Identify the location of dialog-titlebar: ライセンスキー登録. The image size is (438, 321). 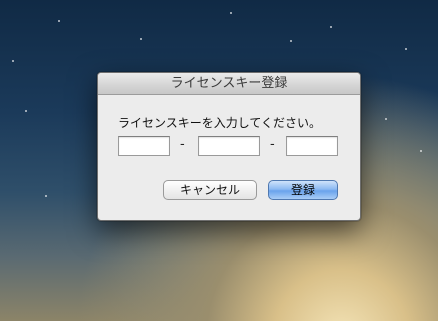
(229, 84).